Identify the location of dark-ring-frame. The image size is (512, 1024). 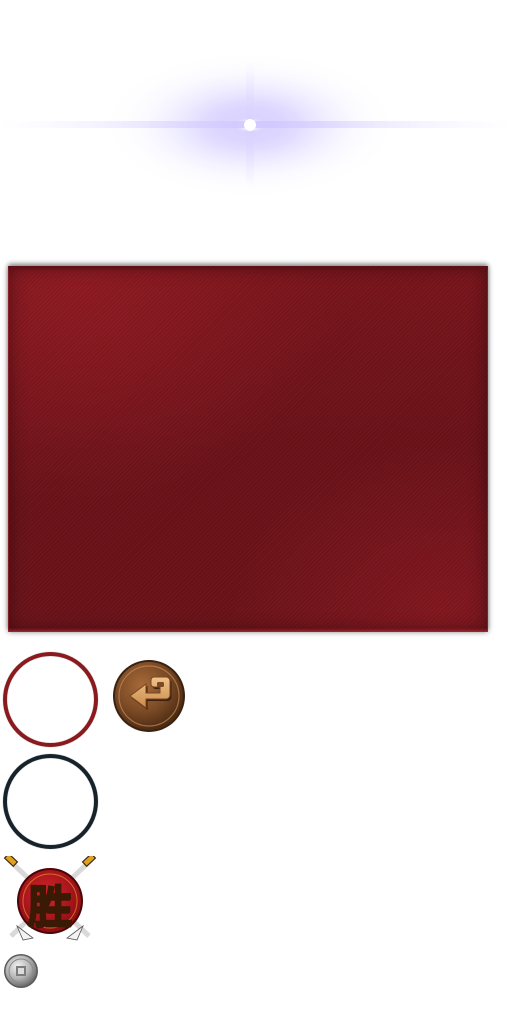
(50, 801).